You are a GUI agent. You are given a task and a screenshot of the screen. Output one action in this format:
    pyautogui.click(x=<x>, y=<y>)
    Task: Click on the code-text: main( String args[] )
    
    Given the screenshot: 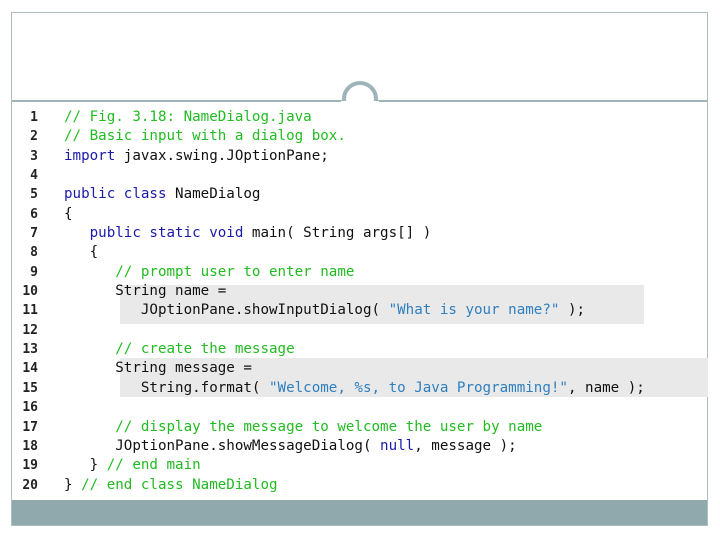 What is the action you would take?
    pyautogui.click(x=337, y=233)
    